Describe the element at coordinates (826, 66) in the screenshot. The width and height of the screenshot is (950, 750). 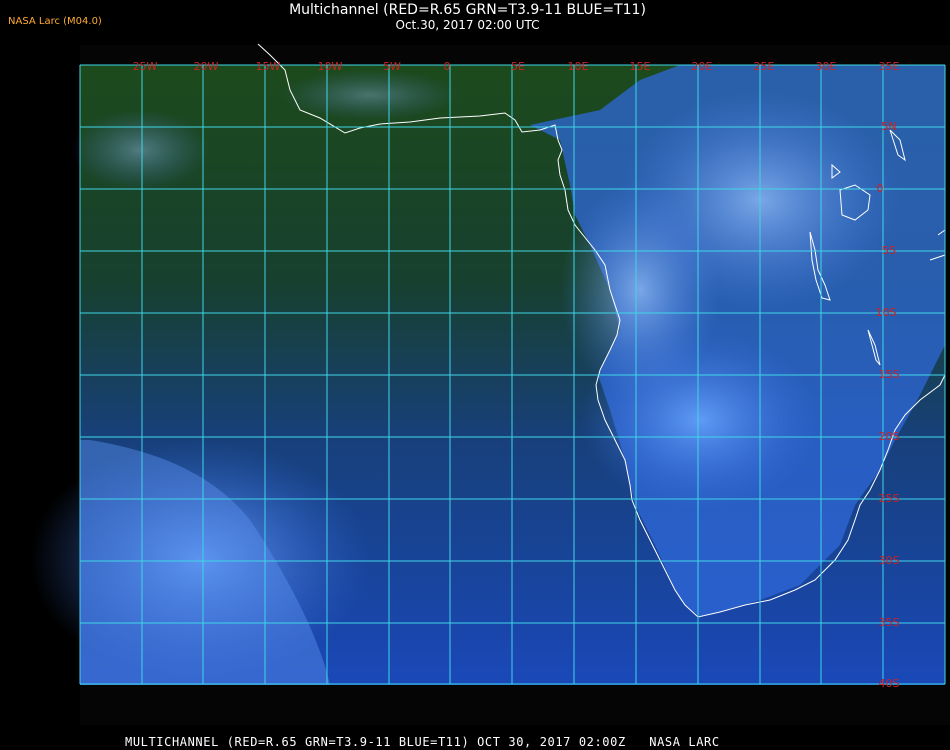
I see `lon-label: 30E` at that location.